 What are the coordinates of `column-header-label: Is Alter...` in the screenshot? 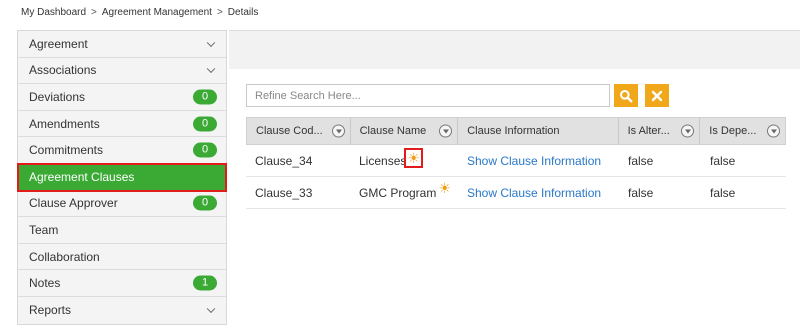 It's located at (648, 131).